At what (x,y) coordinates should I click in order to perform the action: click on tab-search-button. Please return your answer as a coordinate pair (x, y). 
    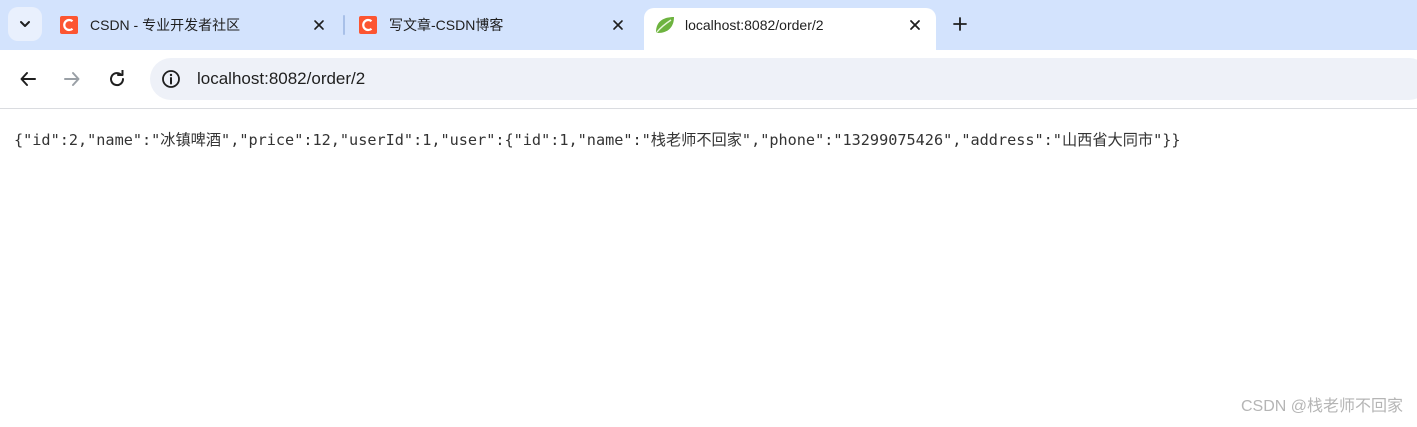
    Looking at the image, I should click on (25, 24).